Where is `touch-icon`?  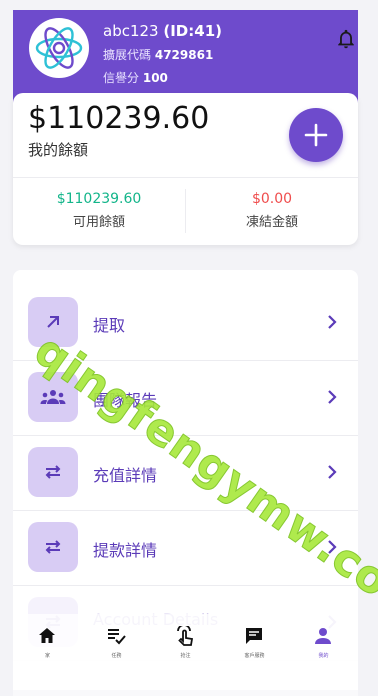
touch-icon is located at coordinates (185, 636).